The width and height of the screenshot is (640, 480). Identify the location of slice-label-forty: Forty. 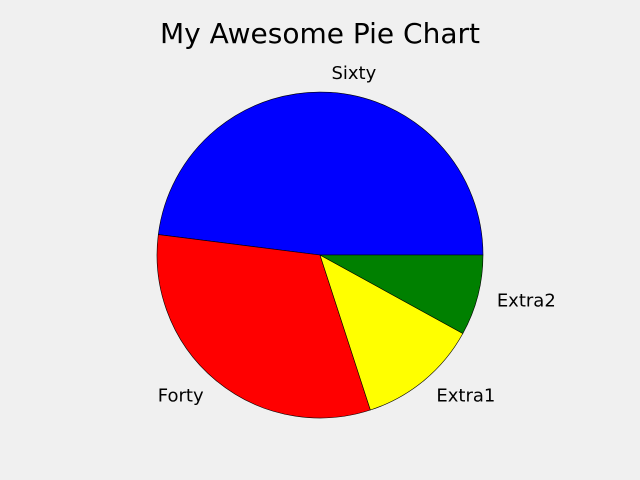
(181, 396).